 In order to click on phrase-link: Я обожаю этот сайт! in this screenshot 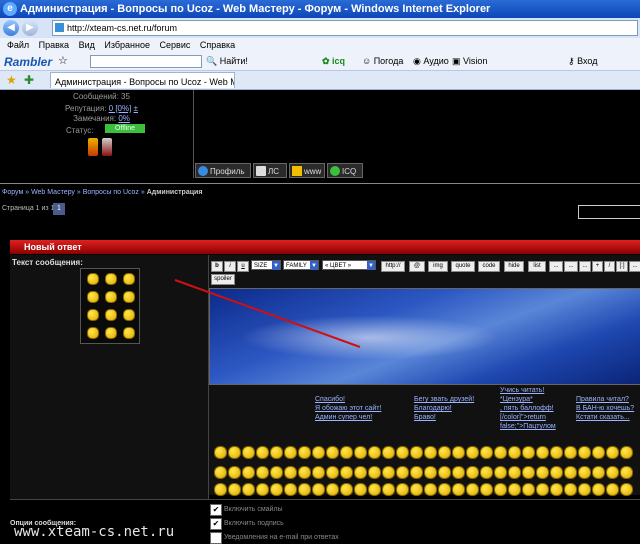, I will do `click(348, 408)`.